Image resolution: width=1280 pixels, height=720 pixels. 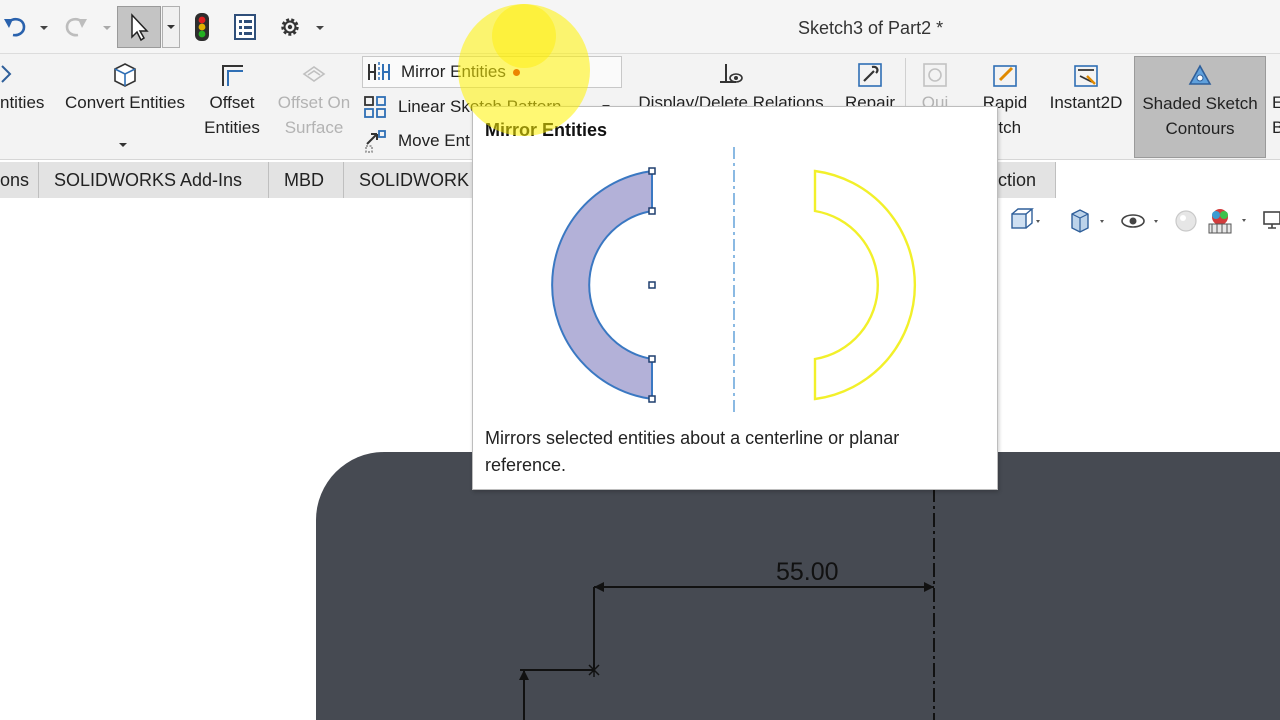 What do you see at coordinates (524, 675) in the screenshot?
I see `sketch-arrow` at bounding box center [524, 675].